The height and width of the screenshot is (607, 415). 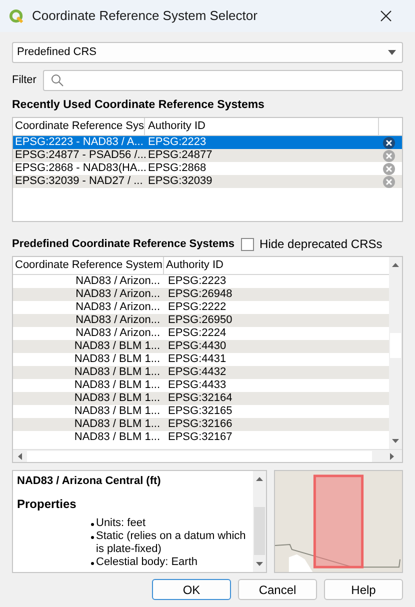 I want to click on horizontal-scrollbar, so click(x=207, y=455).